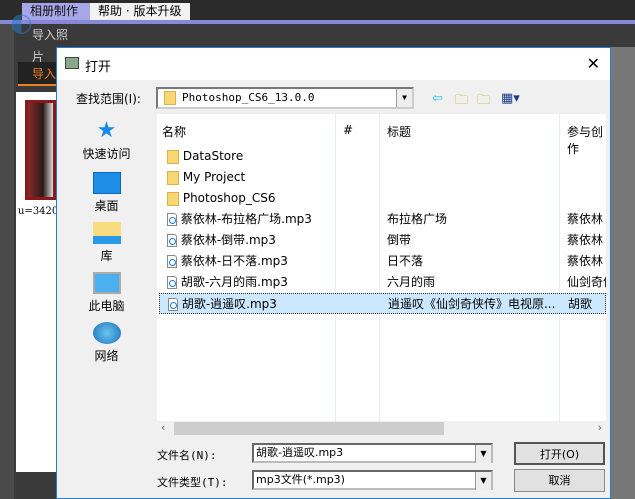 The image size is (635, 499). I want to click on back-icon: ⇦, so click(437, 98).